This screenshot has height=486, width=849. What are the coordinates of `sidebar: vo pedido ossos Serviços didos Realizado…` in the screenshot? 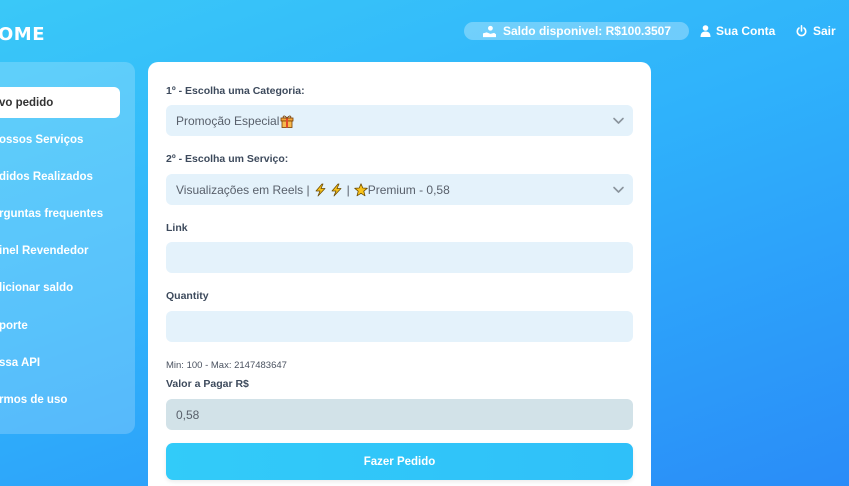 It's located at (67, 248).